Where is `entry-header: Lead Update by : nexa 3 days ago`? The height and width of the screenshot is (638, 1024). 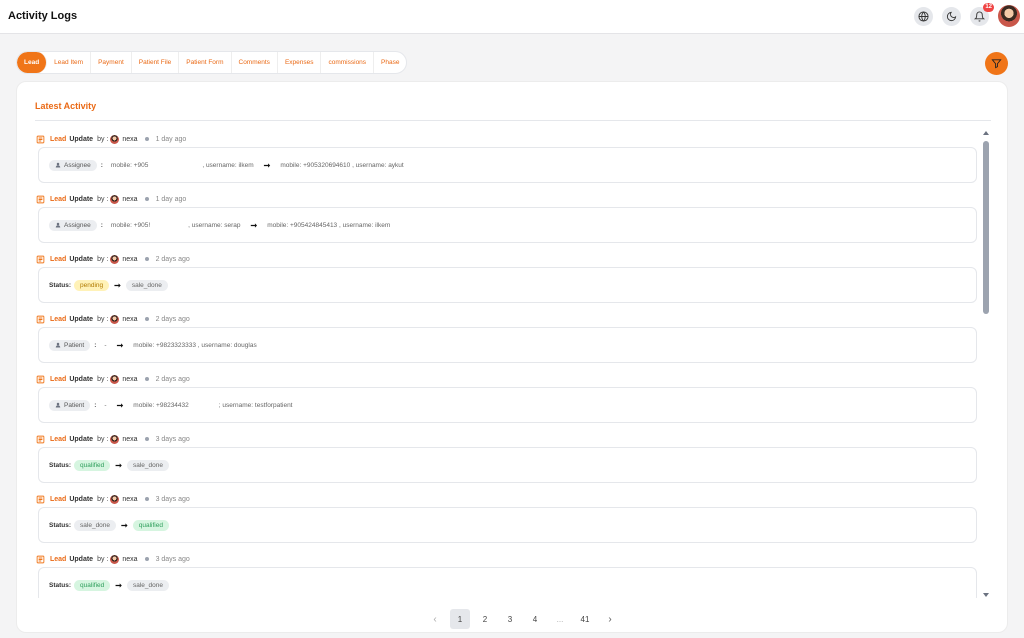
entry-header: Lead Update by : nexa 3 days ago is located at coordinates (113, 439).